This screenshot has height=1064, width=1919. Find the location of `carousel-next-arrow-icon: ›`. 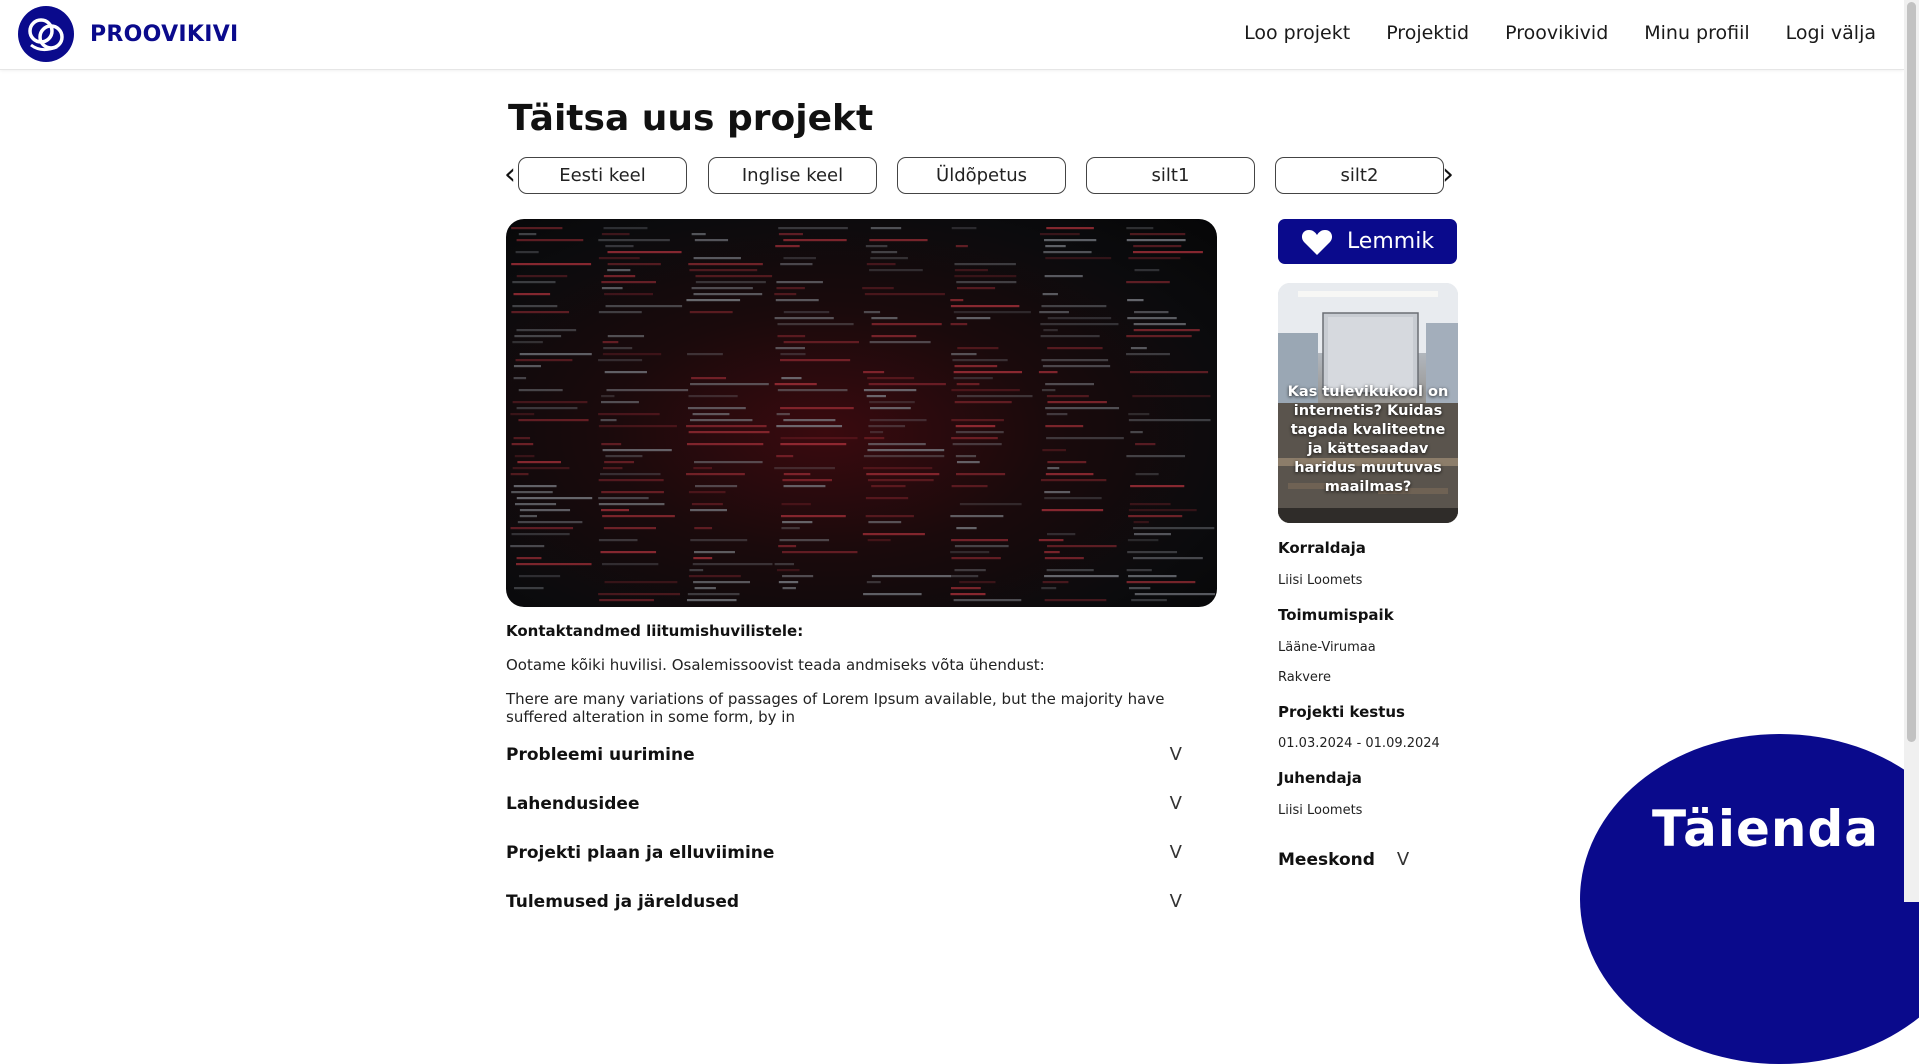

carousel-next-arrow-icon: › is located at coordinates (1448, 175).